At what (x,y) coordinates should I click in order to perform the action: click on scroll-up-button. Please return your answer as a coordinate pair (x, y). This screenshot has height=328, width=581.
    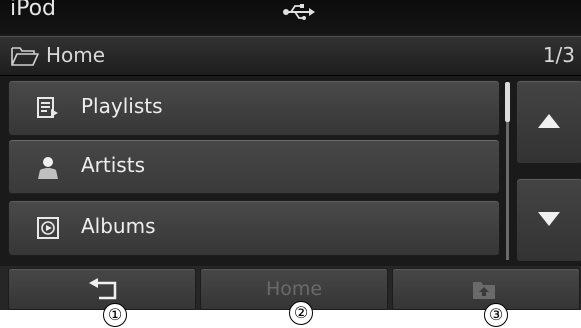
    Looking at the image, I should click on (548, 122).